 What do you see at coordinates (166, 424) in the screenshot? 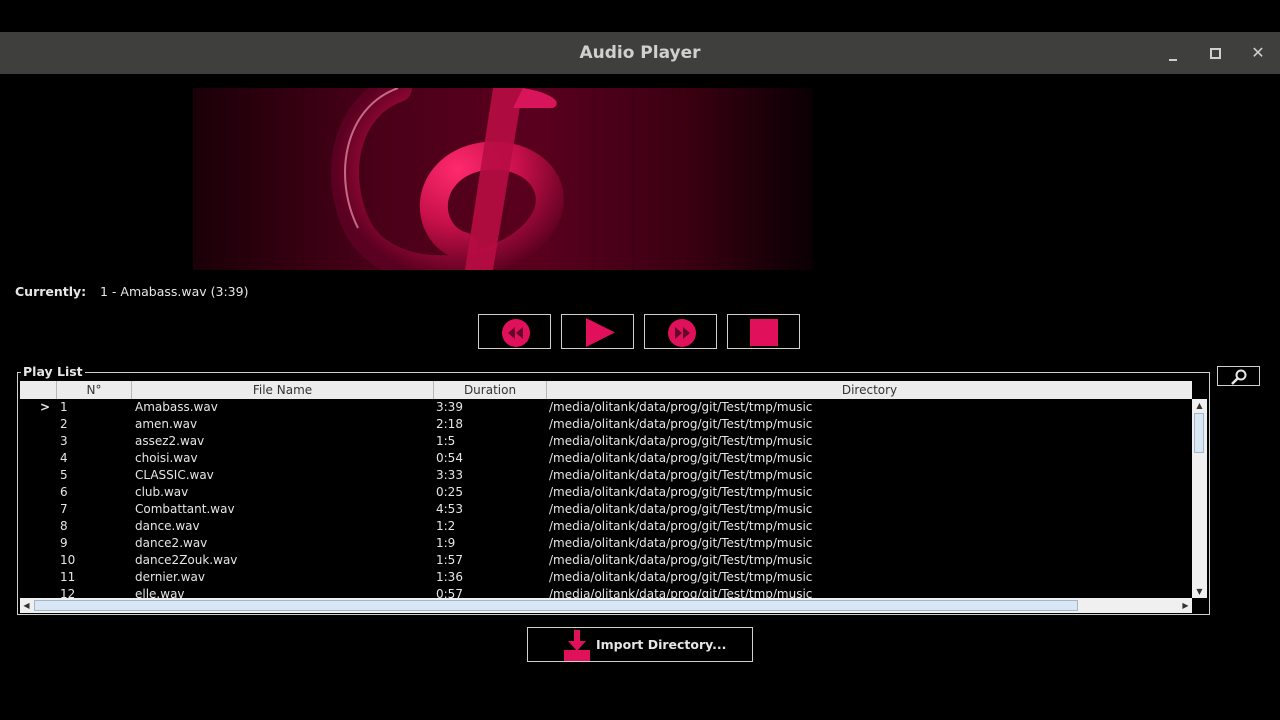
I see `row-file-name: amen.wav` at bounding box center [166, 424].